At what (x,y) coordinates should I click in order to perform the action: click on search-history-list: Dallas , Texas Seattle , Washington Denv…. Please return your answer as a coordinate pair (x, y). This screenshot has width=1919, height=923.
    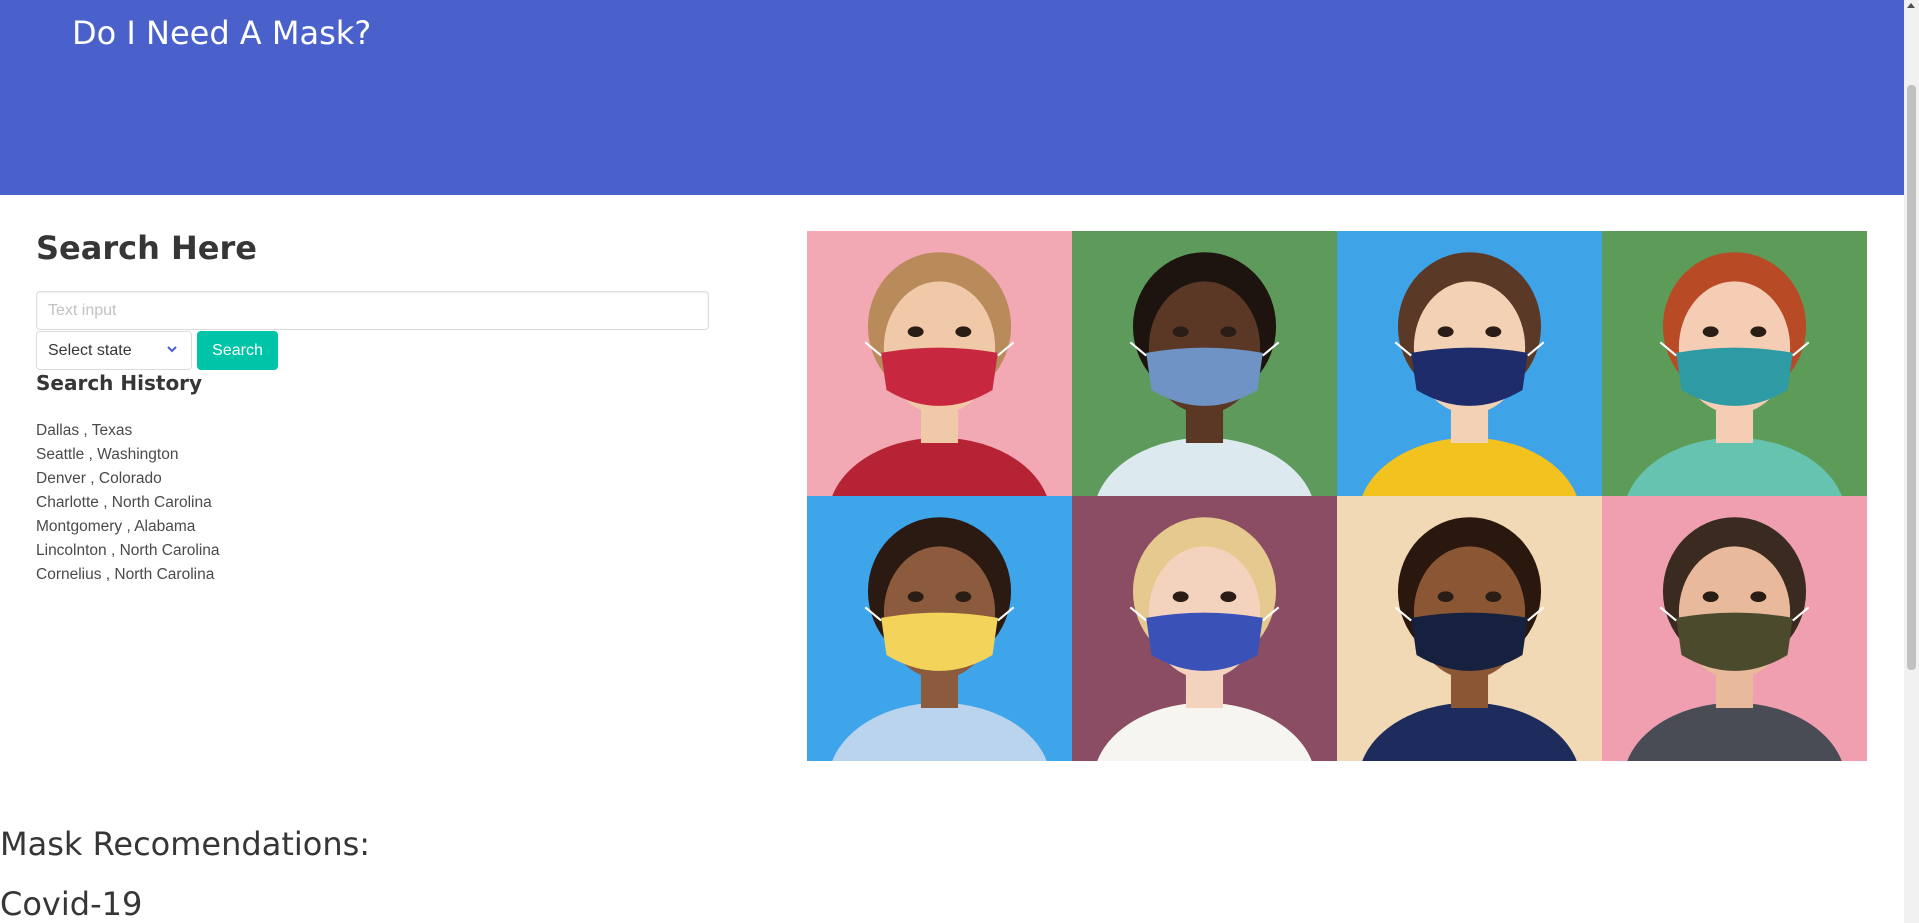
    Looking at the image, I should click on (128, 503).